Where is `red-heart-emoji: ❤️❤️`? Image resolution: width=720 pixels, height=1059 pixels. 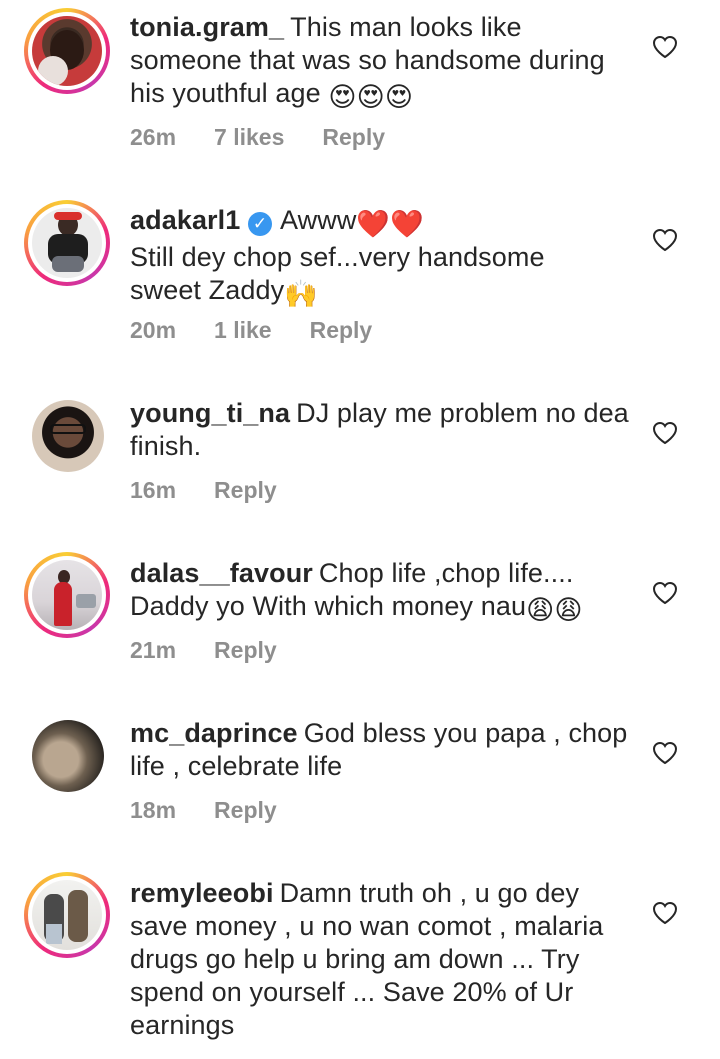 red-heart-emoji: ❤️❤️ is located at coordinates (390, 224).